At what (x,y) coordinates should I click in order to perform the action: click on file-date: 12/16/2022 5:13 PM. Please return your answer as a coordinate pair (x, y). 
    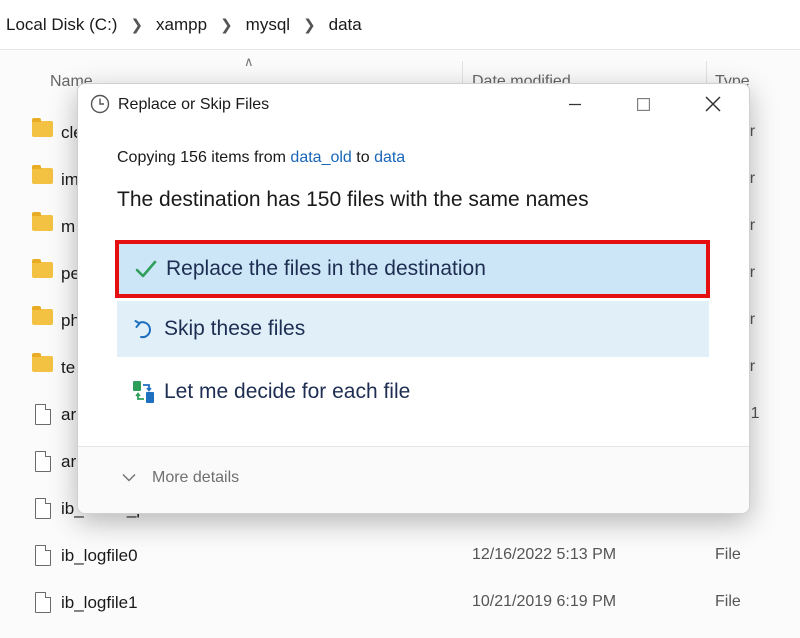
    Looking at the image, I should click on (544, 554).